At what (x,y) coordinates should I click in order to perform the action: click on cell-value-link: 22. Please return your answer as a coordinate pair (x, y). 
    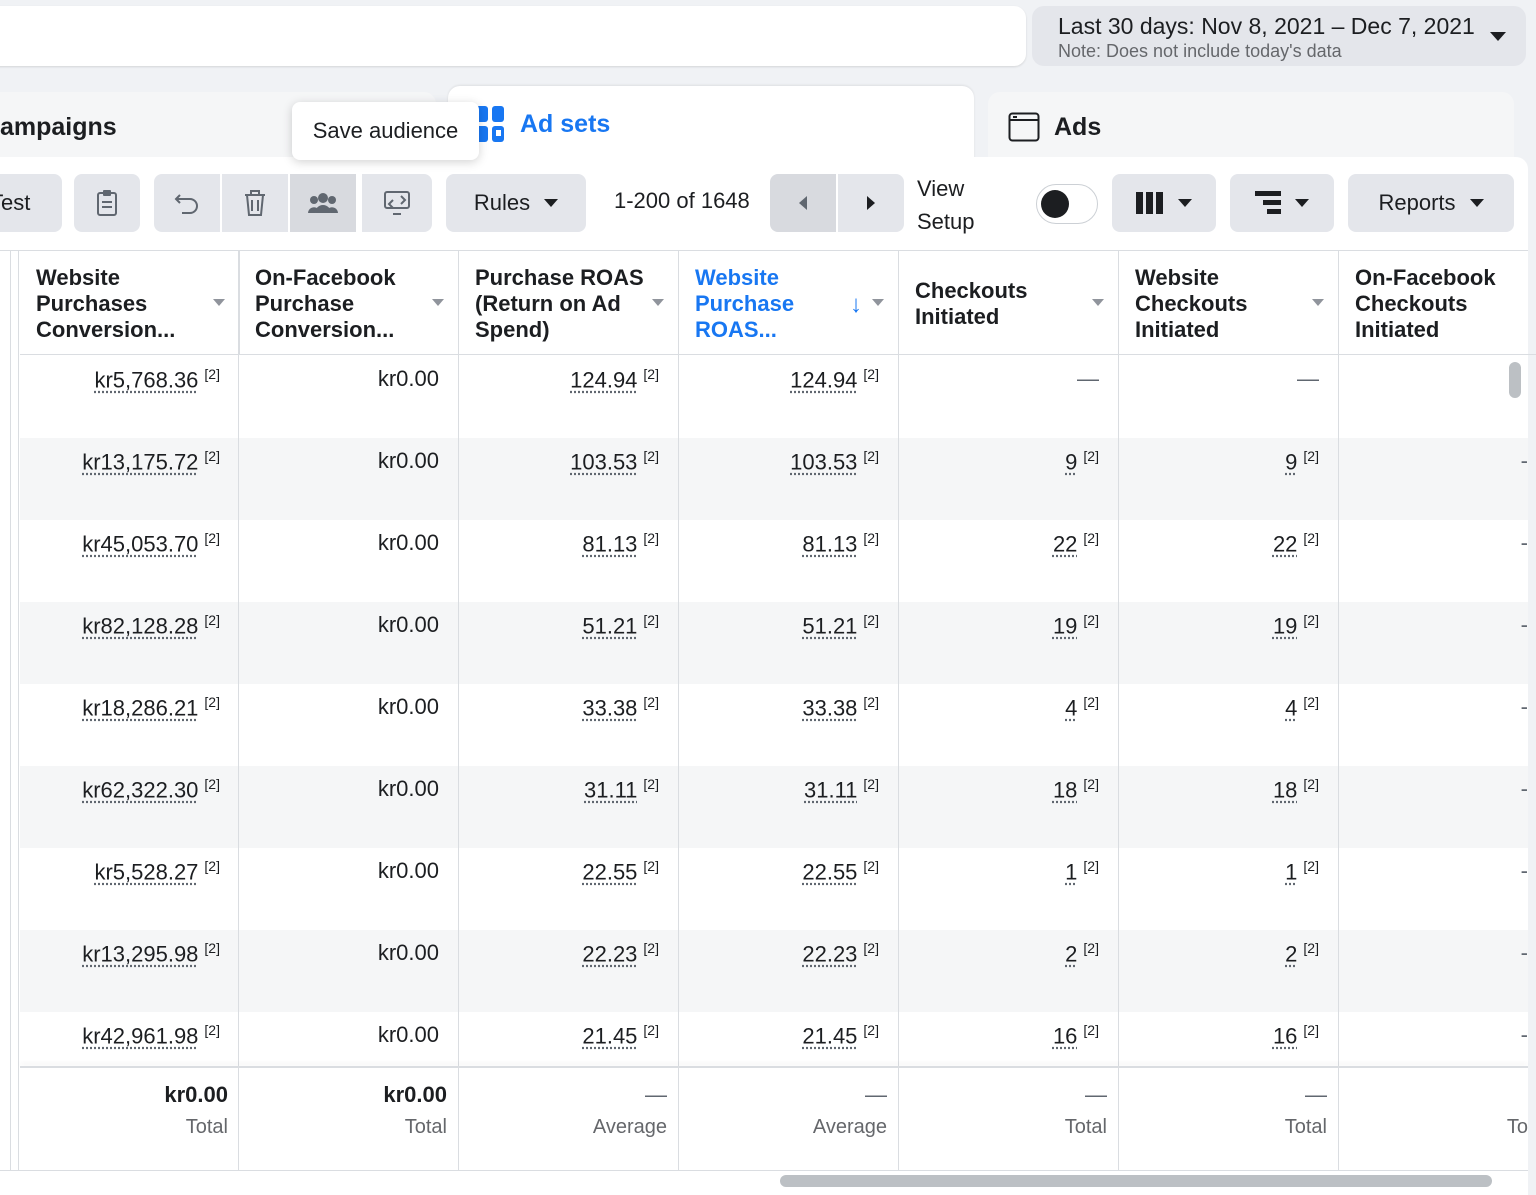
    Looking at the image, I should click on (1285, 543).